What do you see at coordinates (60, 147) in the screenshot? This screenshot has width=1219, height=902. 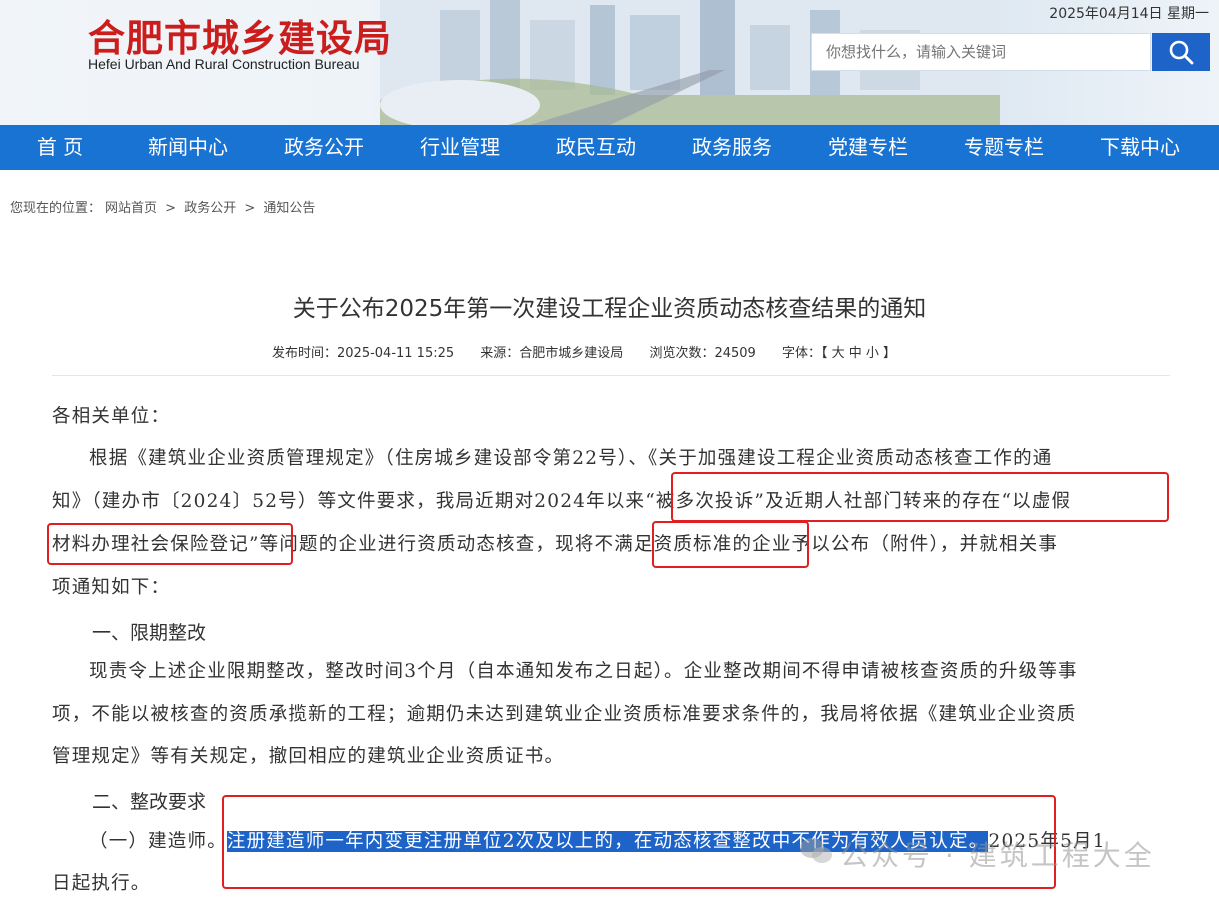 I see `nav-item-home: 首 页` at bounding box center [60, 147].